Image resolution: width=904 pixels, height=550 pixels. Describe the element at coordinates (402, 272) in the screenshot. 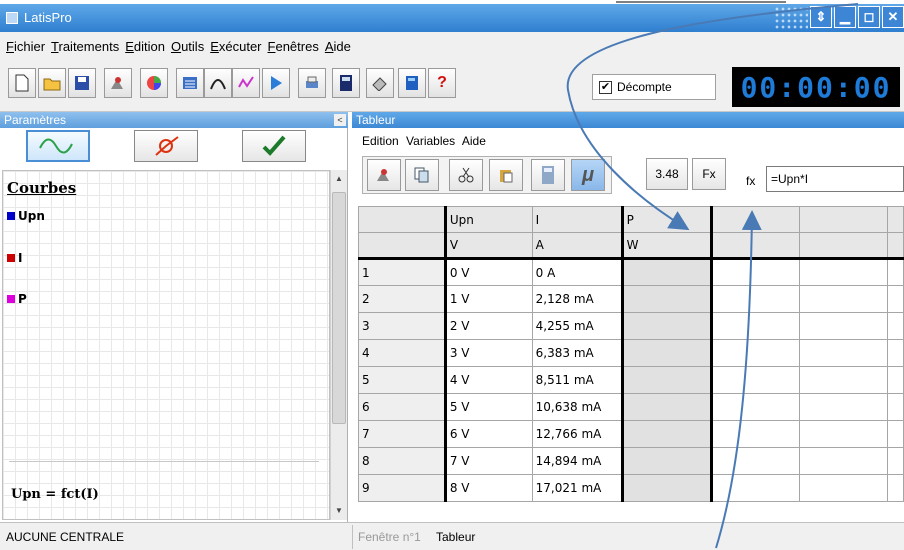

I see `row-number: 1` at that location.